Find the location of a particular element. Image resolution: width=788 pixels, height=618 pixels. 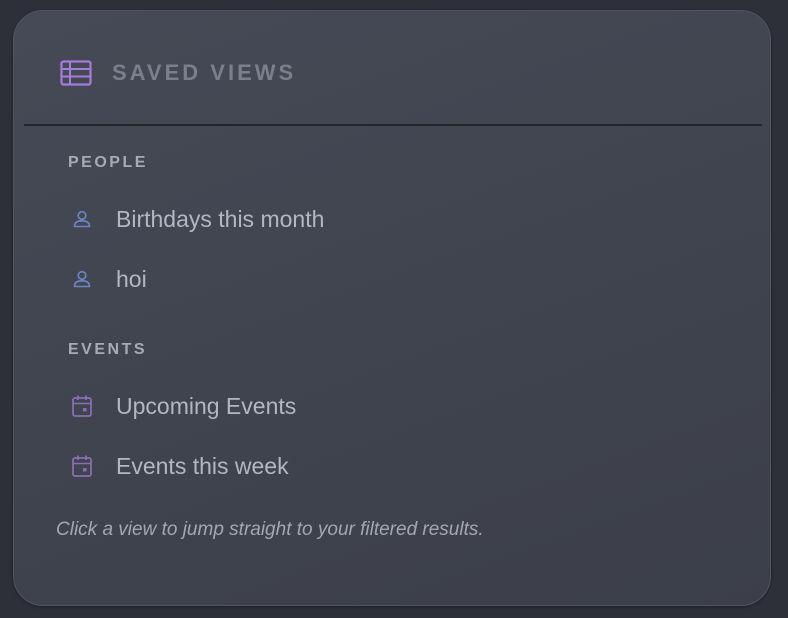

section-label-people: PEOPLE is located at coordinates (108, 162).